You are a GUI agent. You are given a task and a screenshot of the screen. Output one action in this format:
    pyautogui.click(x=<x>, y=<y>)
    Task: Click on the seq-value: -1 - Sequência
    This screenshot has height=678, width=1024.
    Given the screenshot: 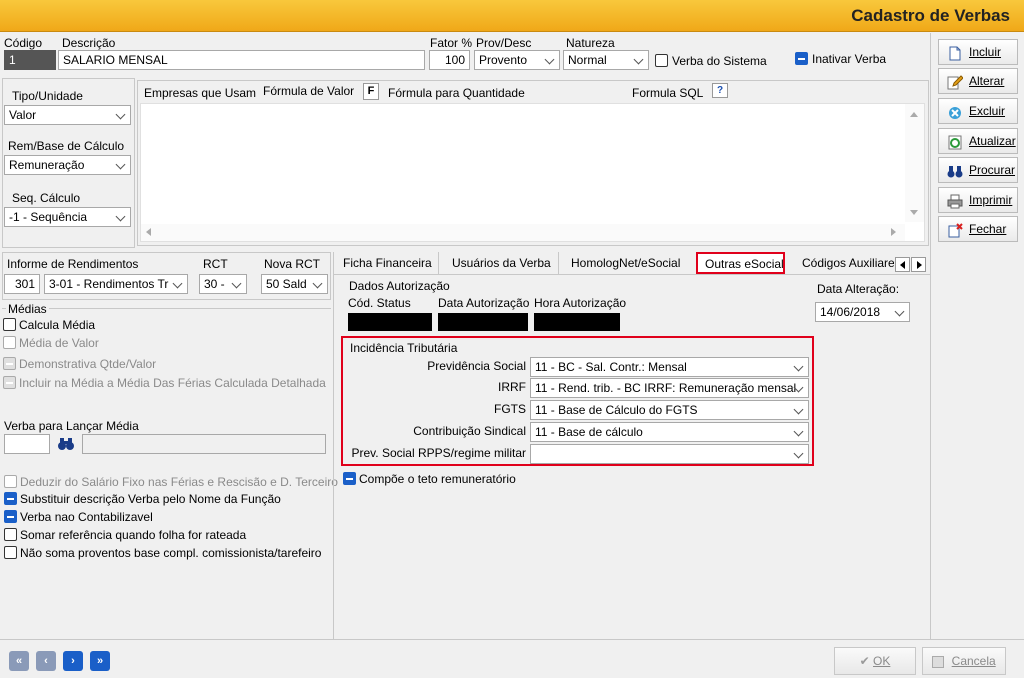 What is the action you would take?
    pyautogui.click(x=48, y=217)
    